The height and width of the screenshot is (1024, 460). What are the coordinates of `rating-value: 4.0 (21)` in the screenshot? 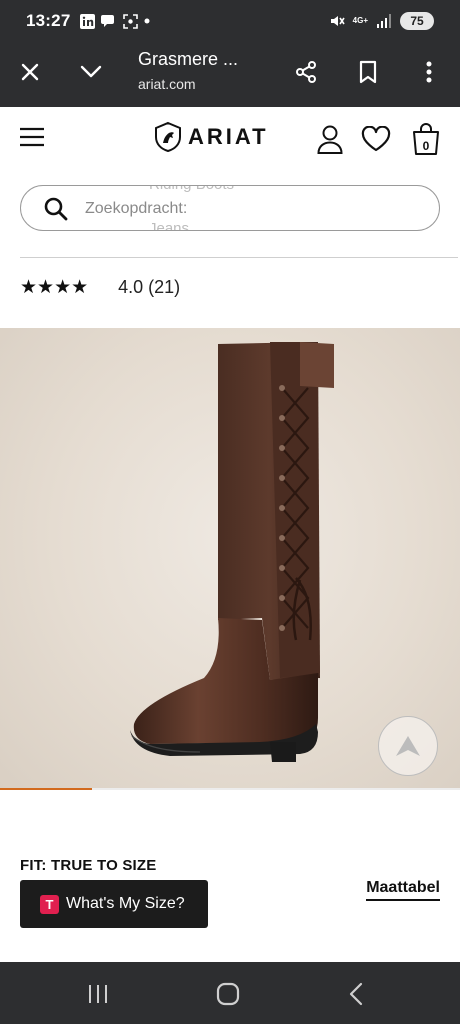 It's located at (149, 287).